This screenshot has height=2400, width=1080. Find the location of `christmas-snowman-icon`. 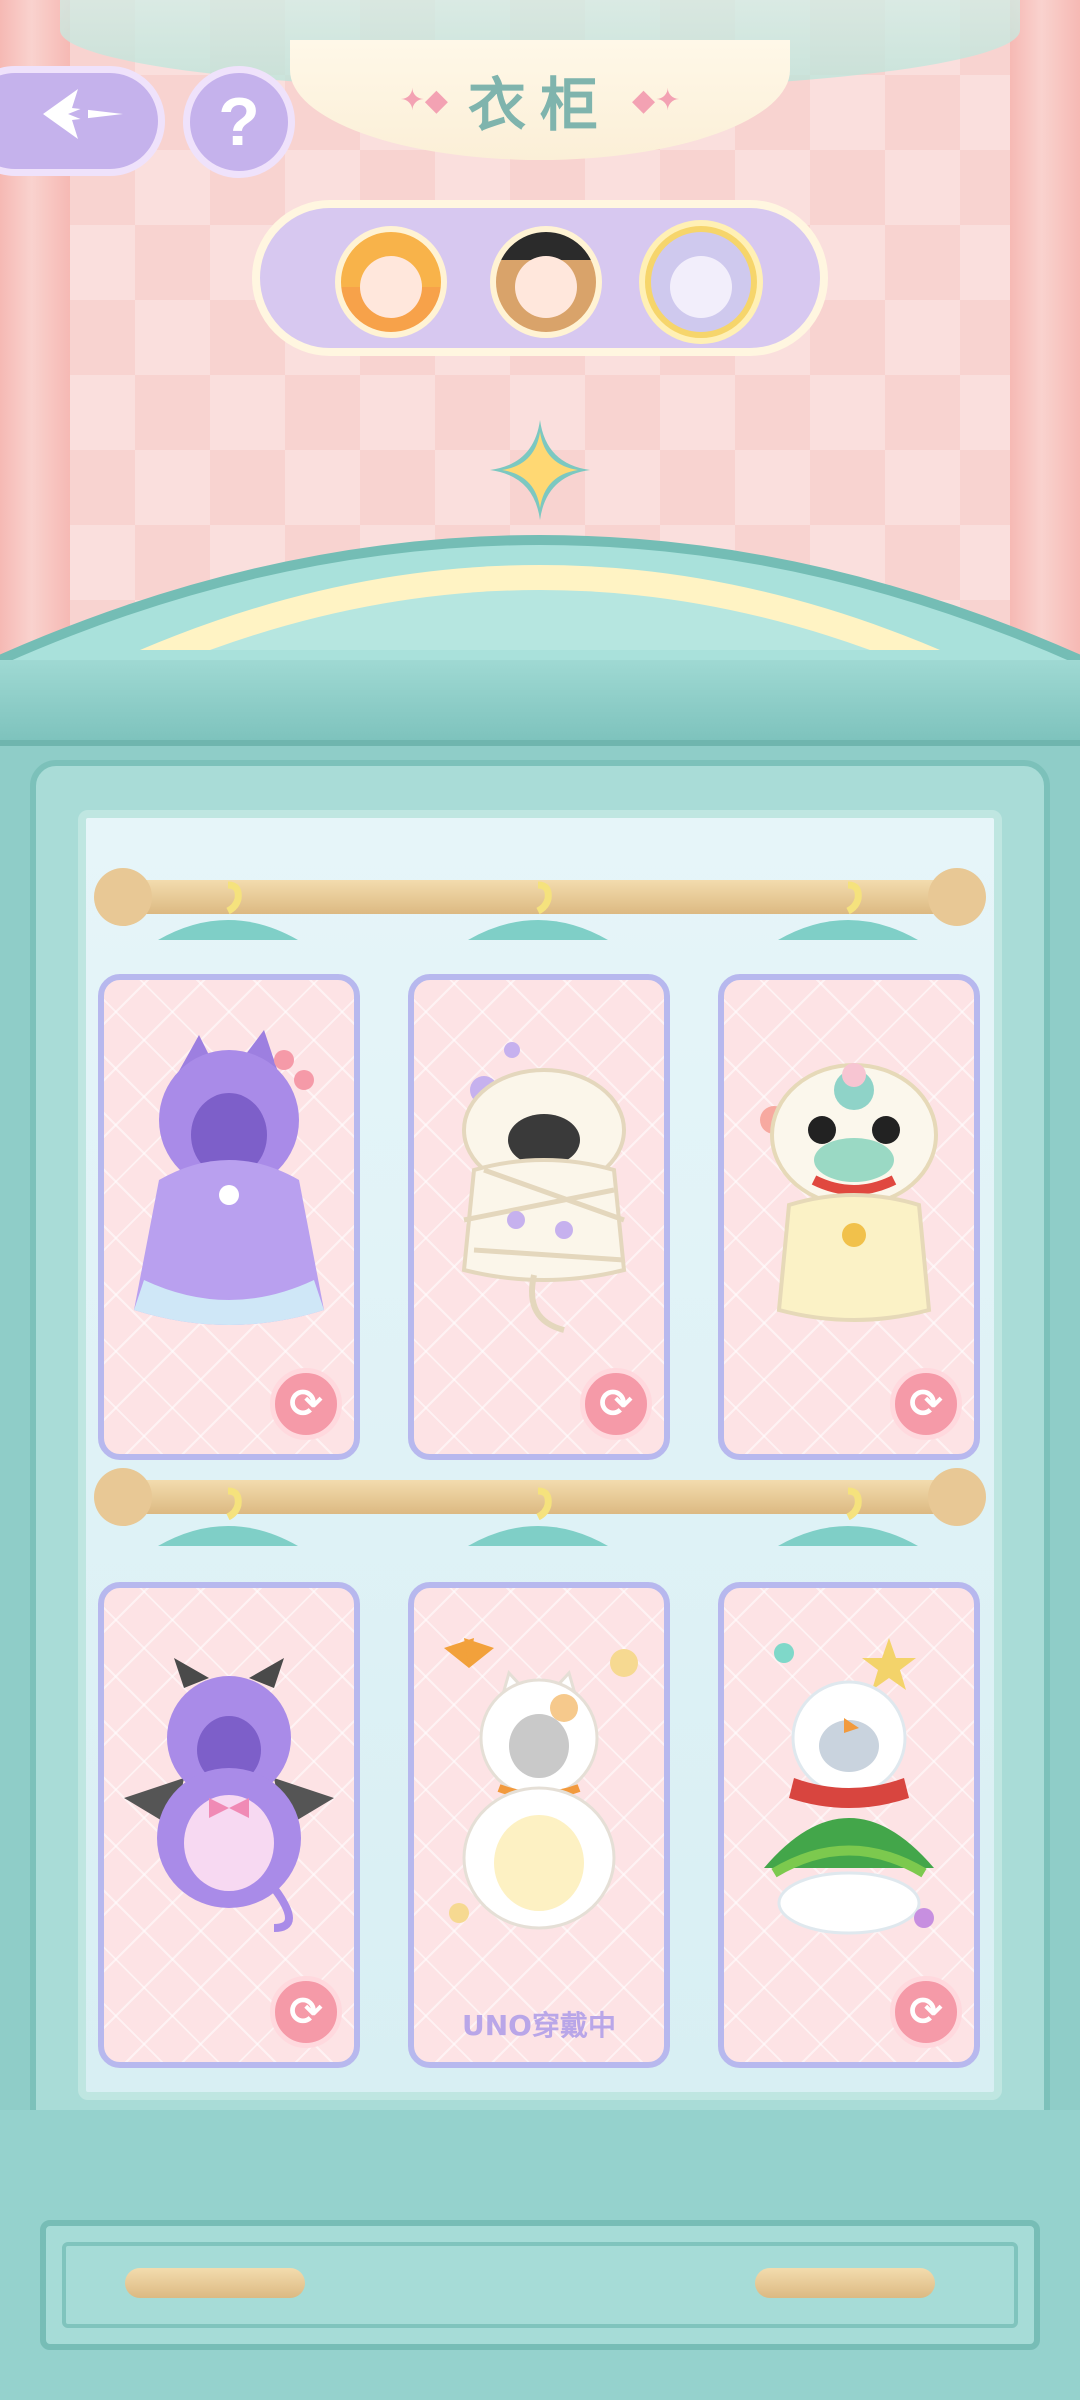

christmas-snowman-icon is located at coordinates (849, 1786).